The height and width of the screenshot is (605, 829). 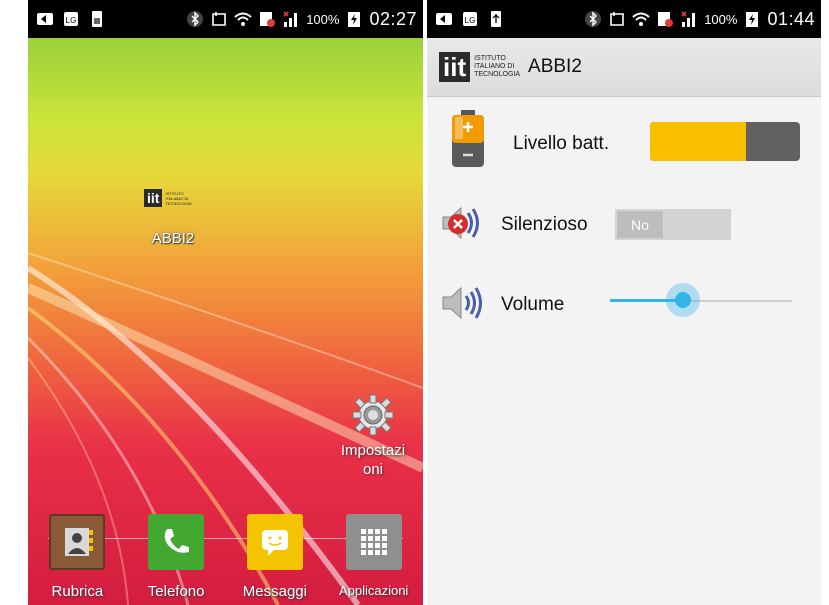 What do you see at coordinates (173, 217) in the screenshot?
I see `abbi2-app-shortcut: iit ISTITUTO ITALIANO DI TECNOLOGIA ABBI2` at bounding box center [173, 217].